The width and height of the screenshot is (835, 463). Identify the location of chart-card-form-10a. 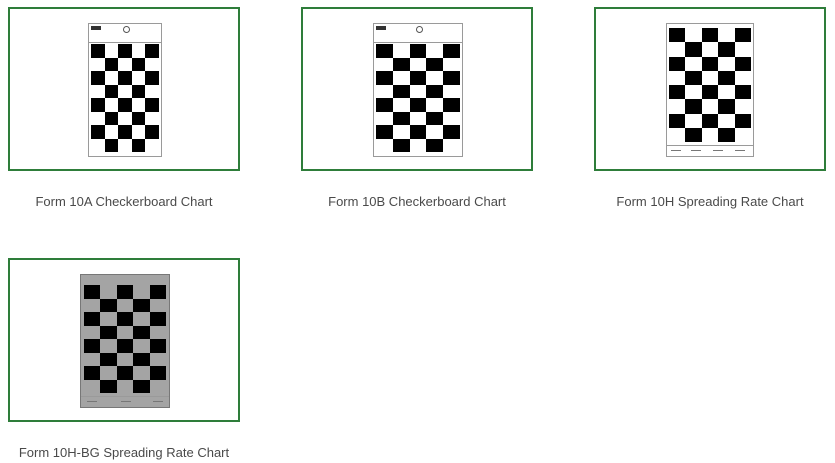
(124, 89).